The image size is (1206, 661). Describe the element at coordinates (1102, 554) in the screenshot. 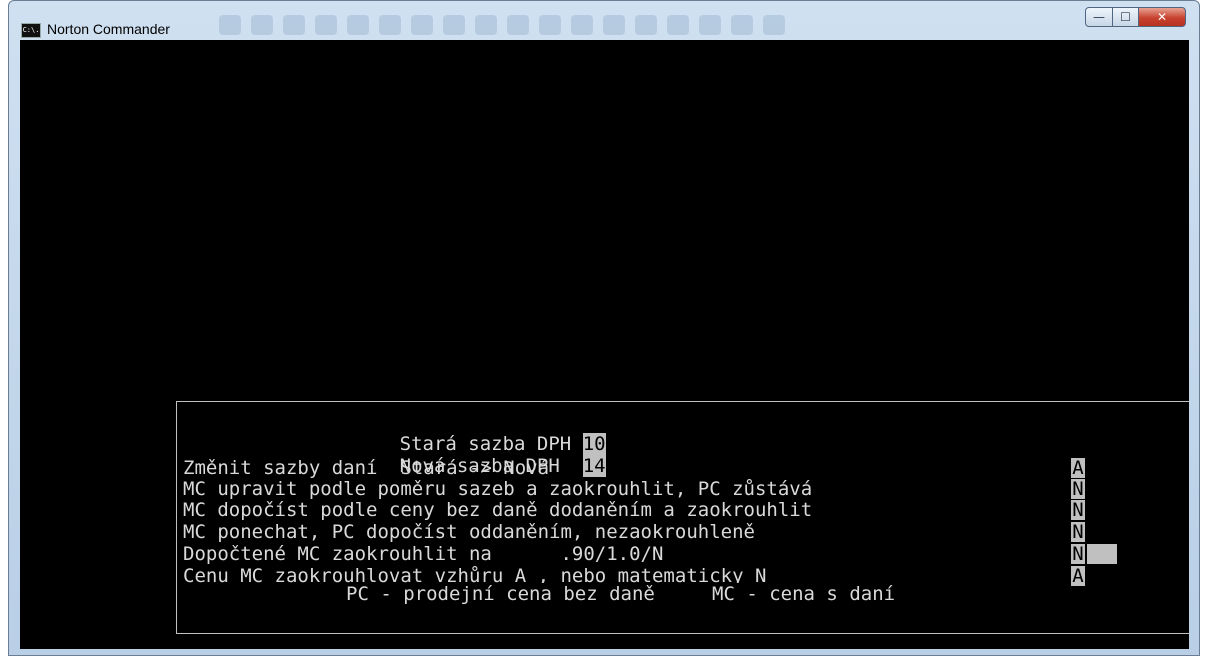

I see `text-cursor` at that location.